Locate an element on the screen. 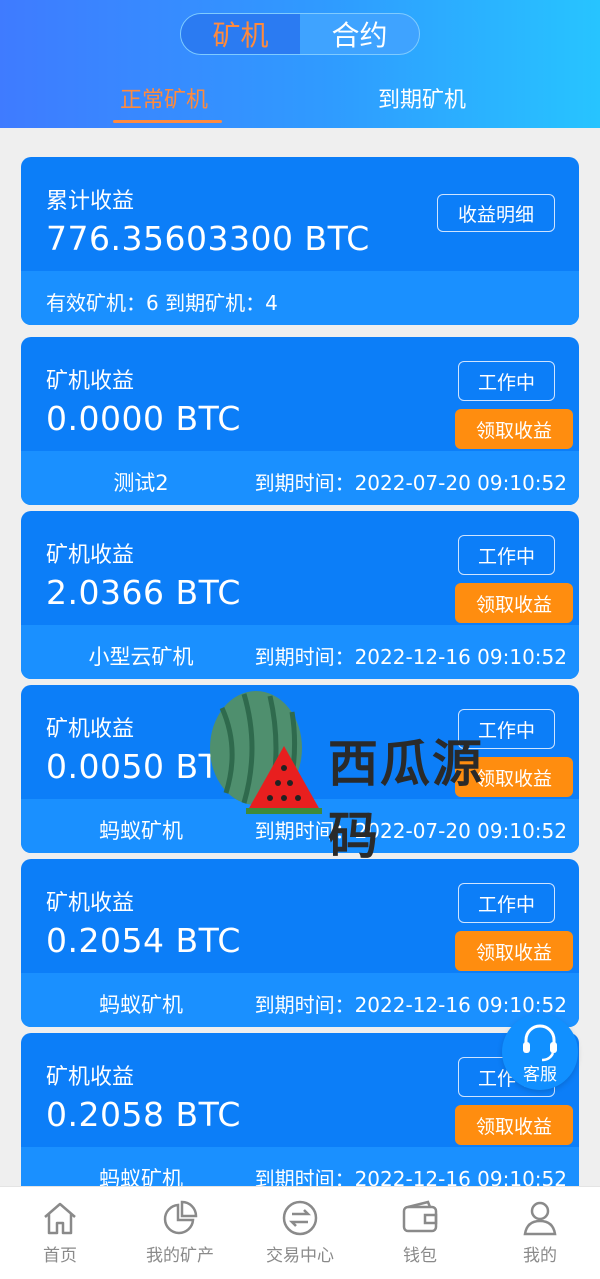 The height and width of the screenshot is (1279, 600). tab-me: 我的 is located at coordinates (540, 1233).